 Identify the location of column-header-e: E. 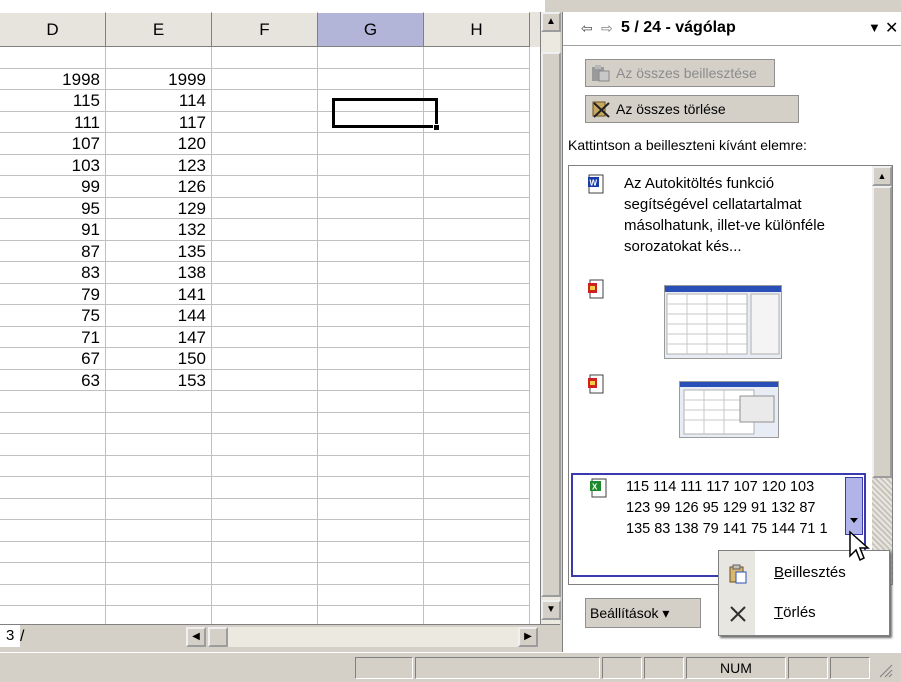
(159, 29).